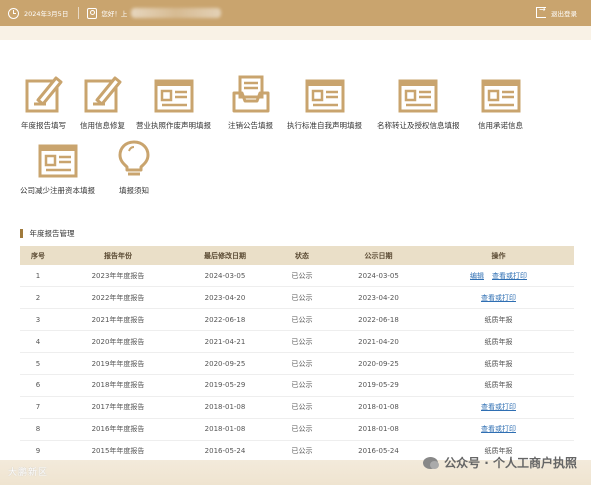 The width and height of the screenshot is (591, 485). What do you see at coordinates (57, 190) in the screenshot?
I see `tile-label: 公司减少注册资本填报` at bounding box center [57, 190].